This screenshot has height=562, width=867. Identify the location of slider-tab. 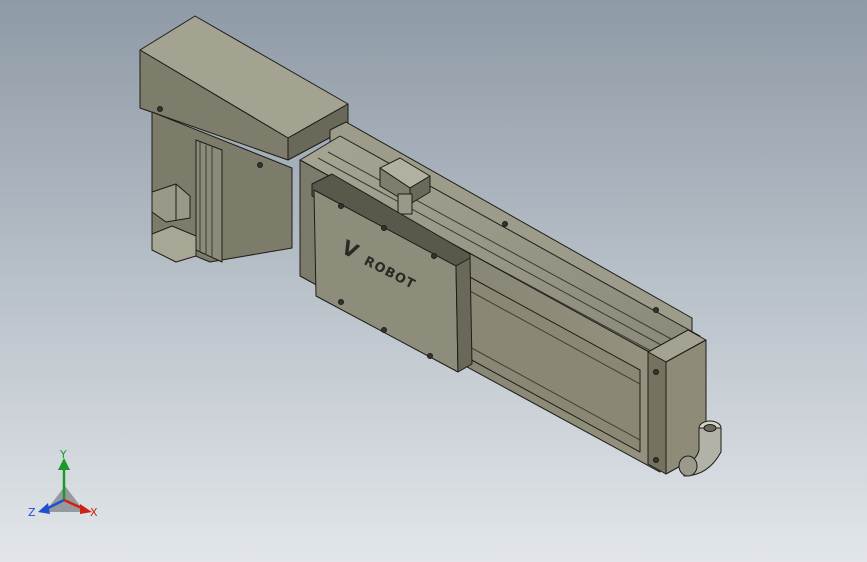
(405, 204).